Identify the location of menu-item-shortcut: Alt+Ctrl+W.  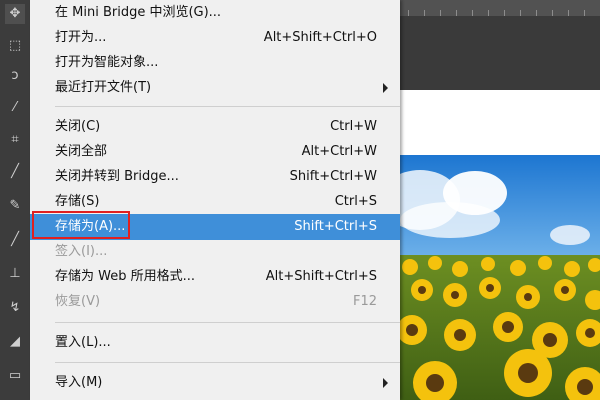
(339, 151).